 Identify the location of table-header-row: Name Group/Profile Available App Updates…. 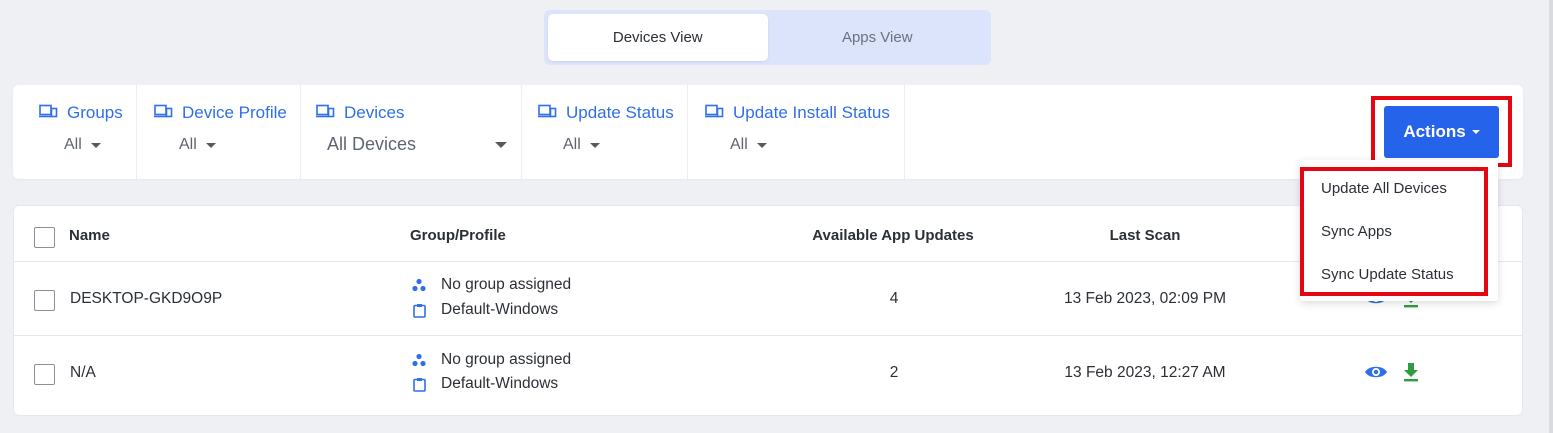
(768, 234).